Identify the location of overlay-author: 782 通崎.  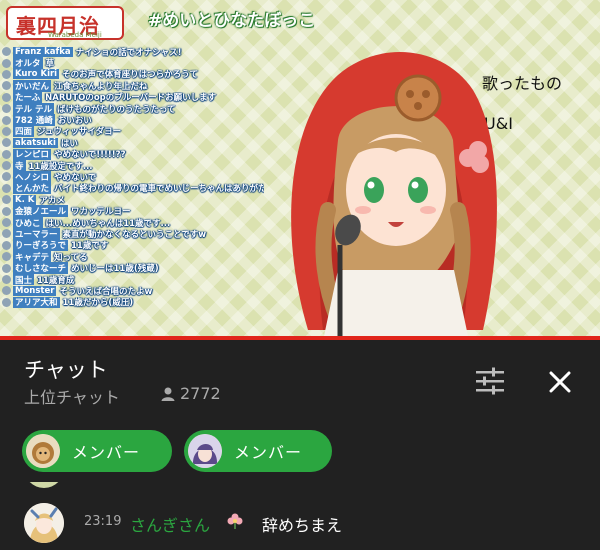
(34, 120).